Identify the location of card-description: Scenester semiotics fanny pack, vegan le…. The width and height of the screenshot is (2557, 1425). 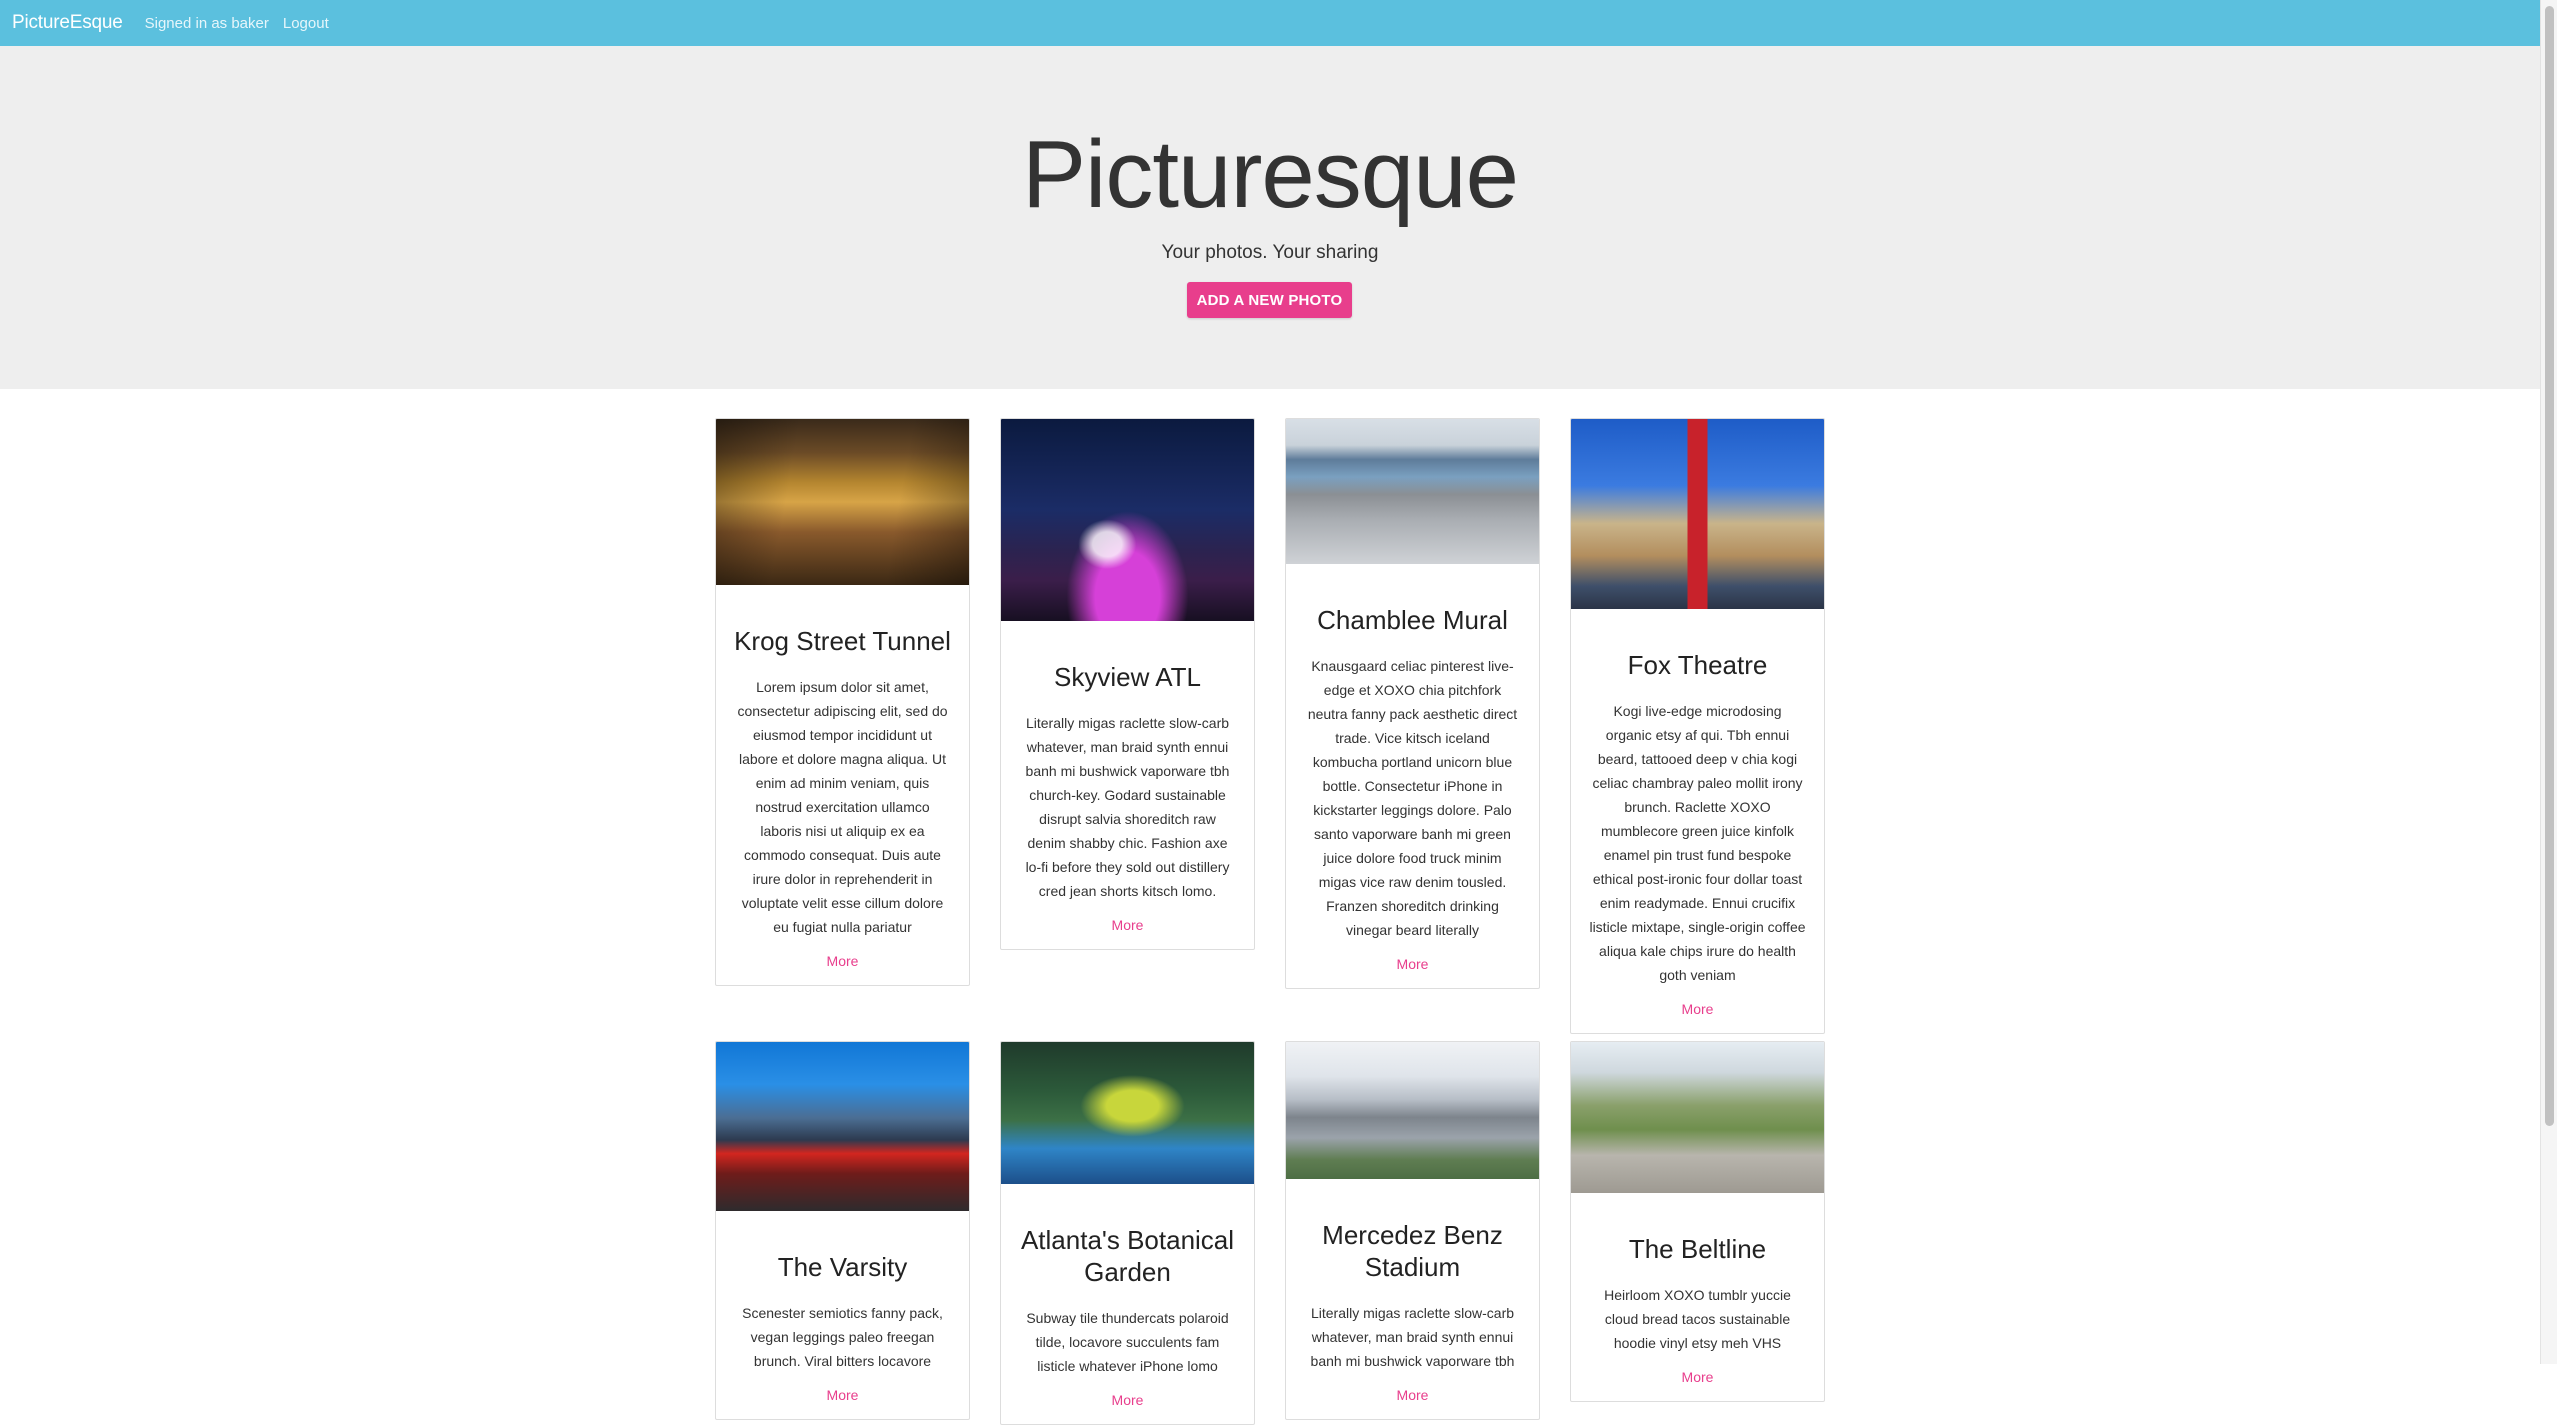
(842, 1337).